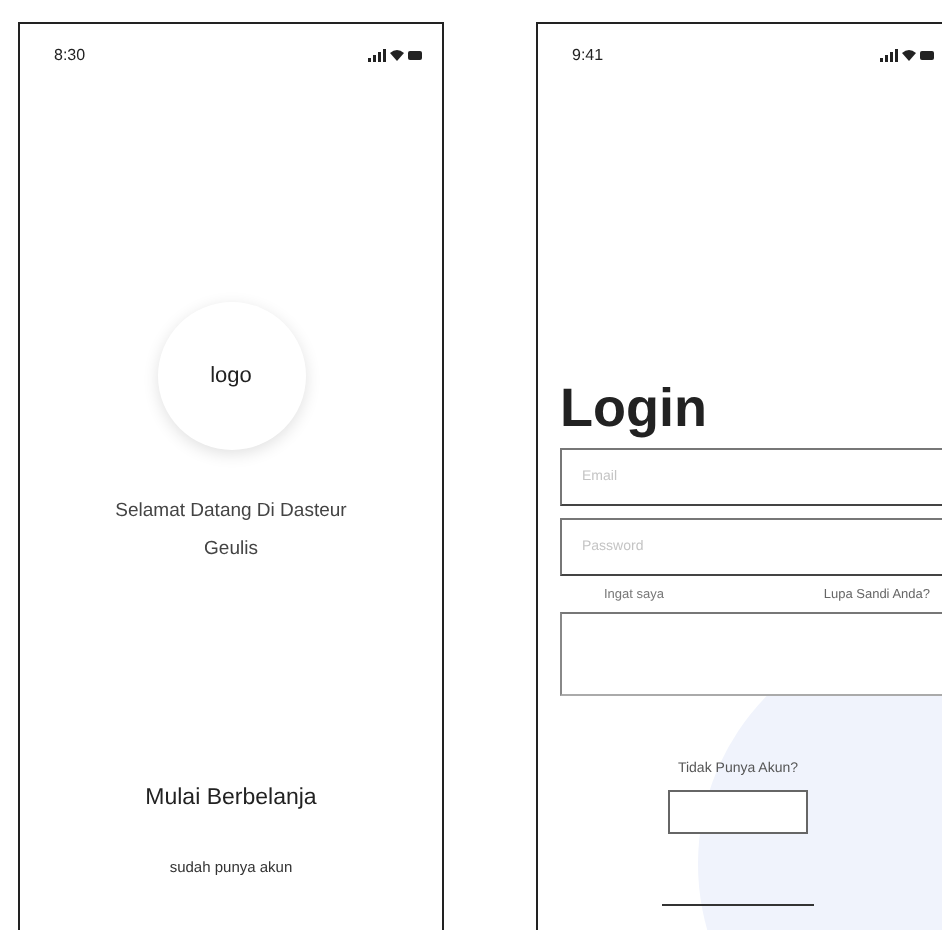 This screenshot has height=930, width=942. I want to click on login-button, so click(751, 654).